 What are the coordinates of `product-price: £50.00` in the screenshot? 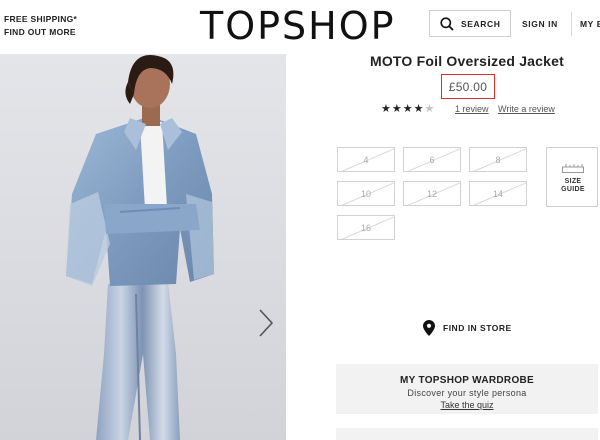 It's located at (468, 86).